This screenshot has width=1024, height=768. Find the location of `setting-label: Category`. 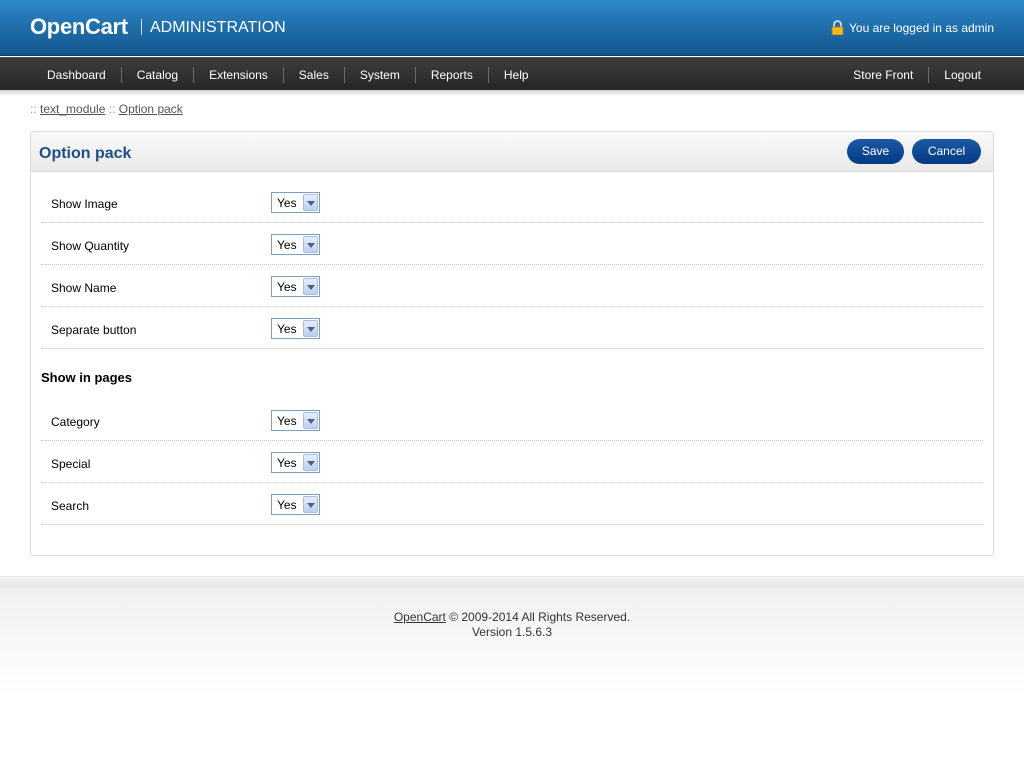

setting-label: Category is located at coordinates (75, 422).